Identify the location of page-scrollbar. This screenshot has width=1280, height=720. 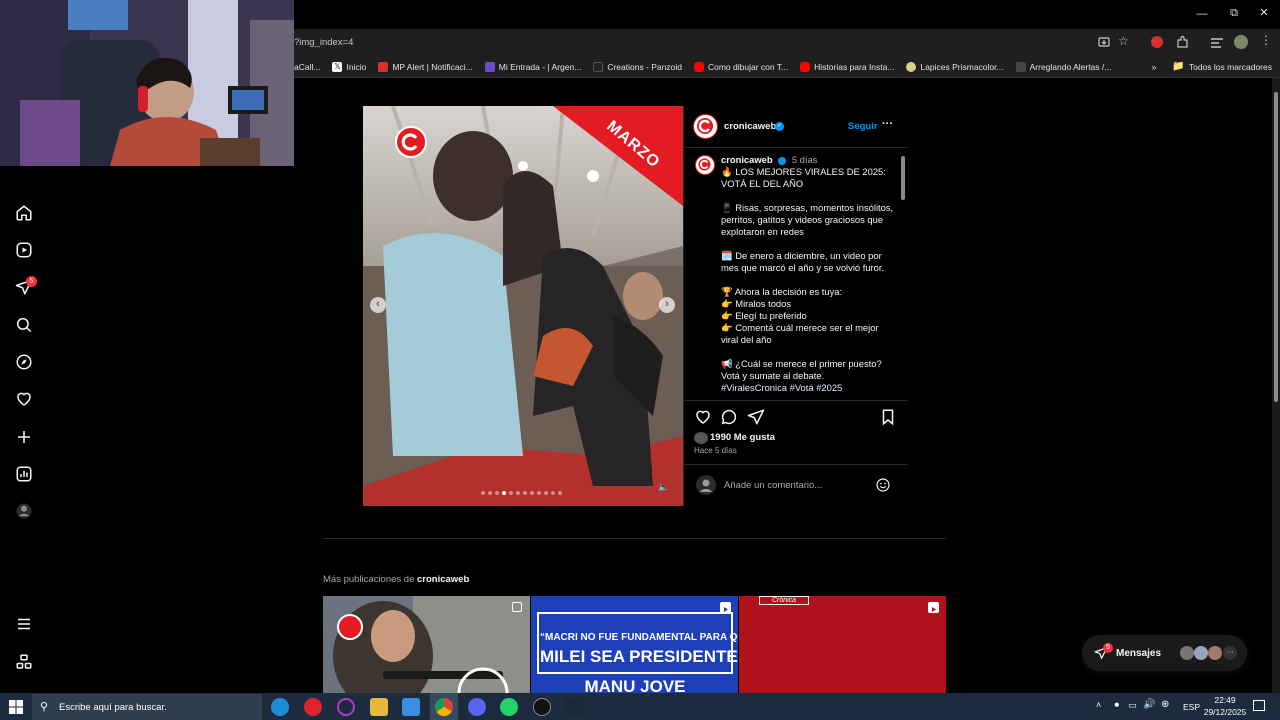
(1276, 385).